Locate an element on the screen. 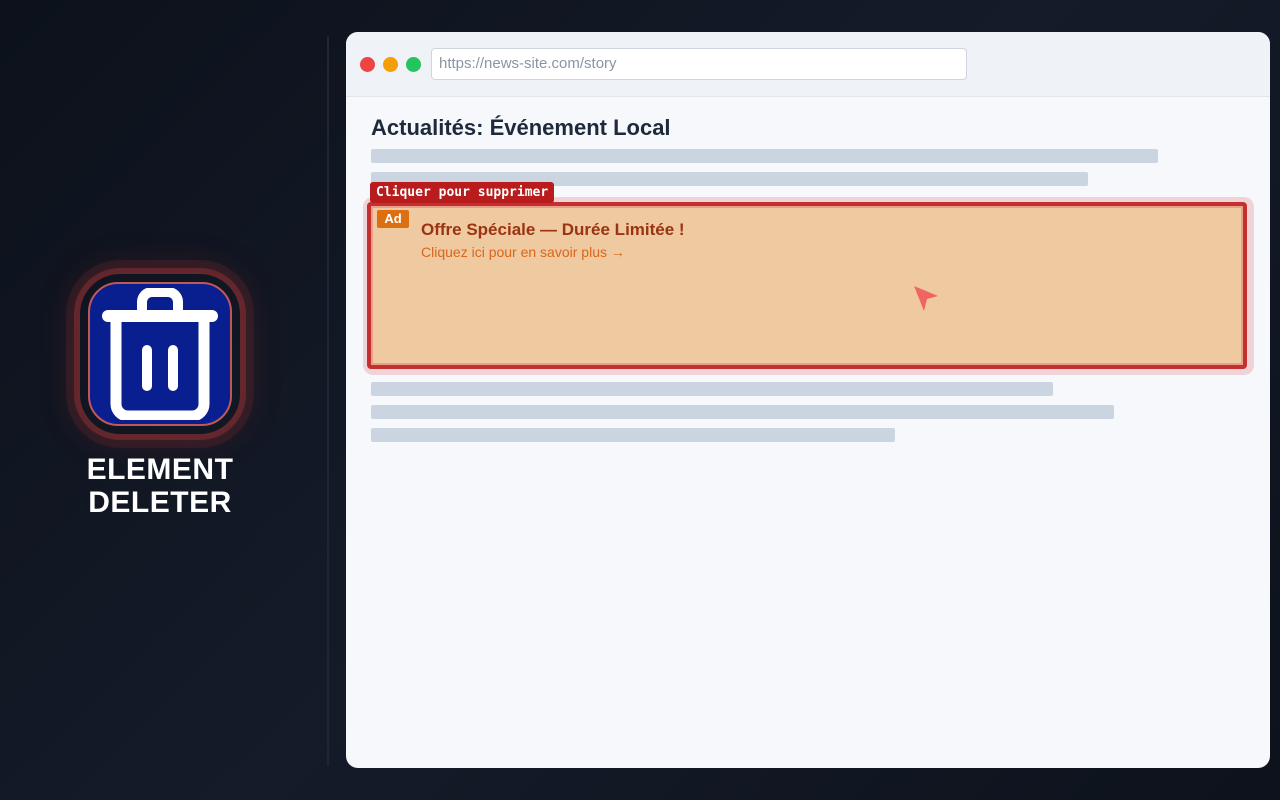  minimize-dot is located at coordinates (390, 64).